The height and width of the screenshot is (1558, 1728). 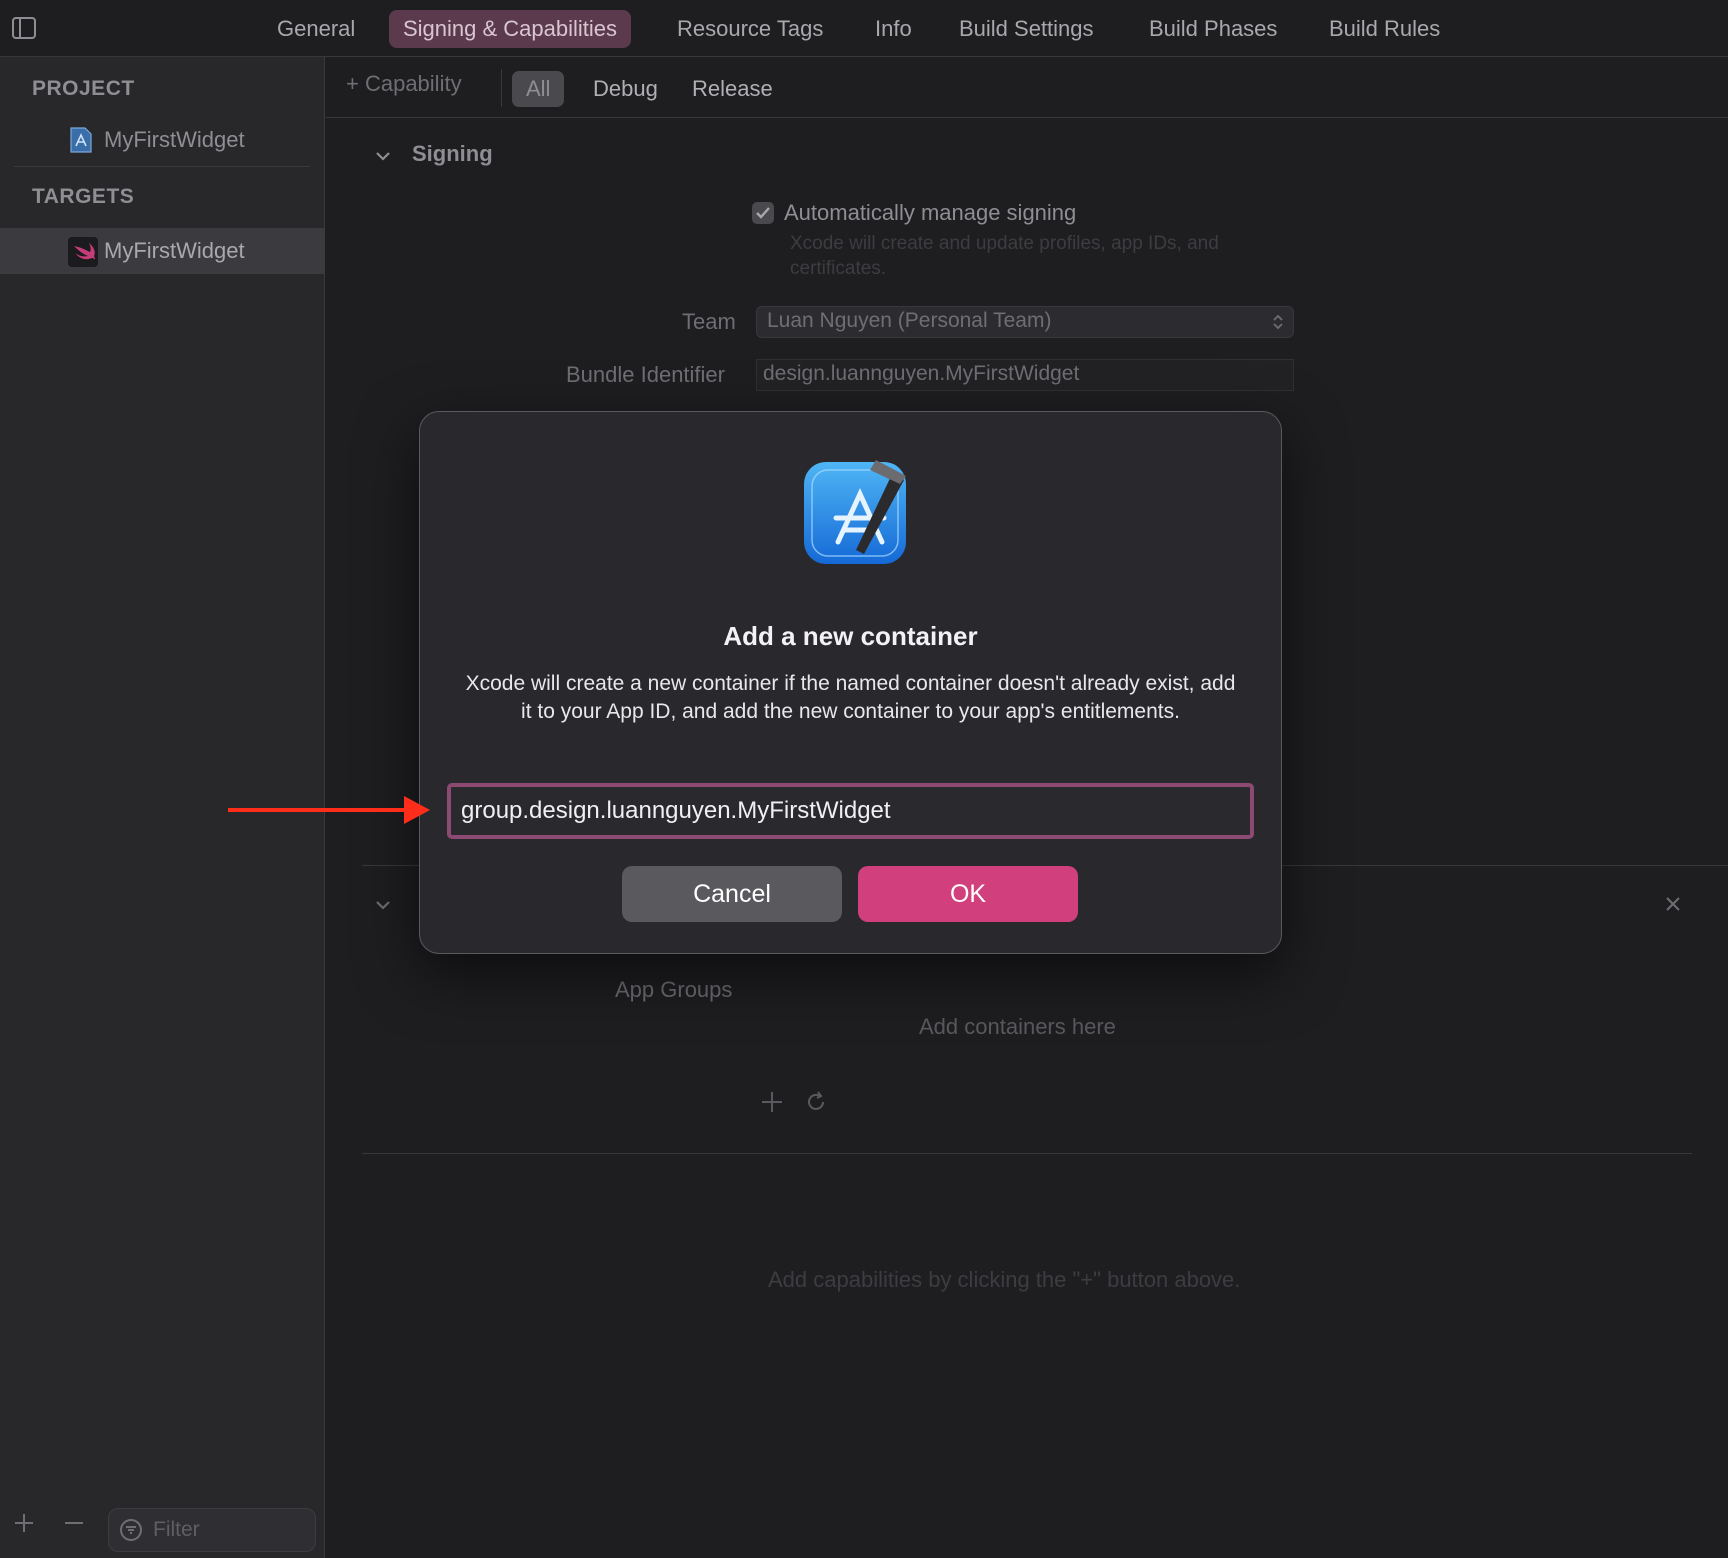 I want to click on ok-button: OK, so click(x=968, y=894).